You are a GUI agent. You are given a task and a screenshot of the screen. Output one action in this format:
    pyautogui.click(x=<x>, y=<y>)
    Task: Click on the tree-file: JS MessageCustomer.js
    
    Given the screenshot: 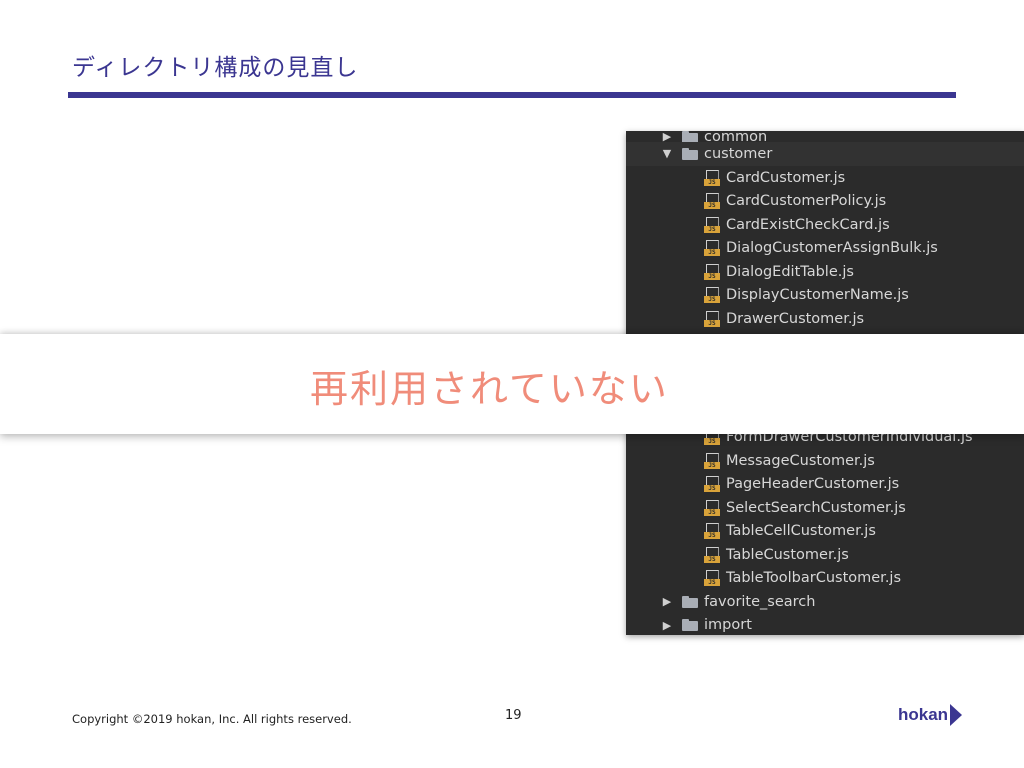 What is the action you would take?
    pyautogui.click(x=789, y=461)
    